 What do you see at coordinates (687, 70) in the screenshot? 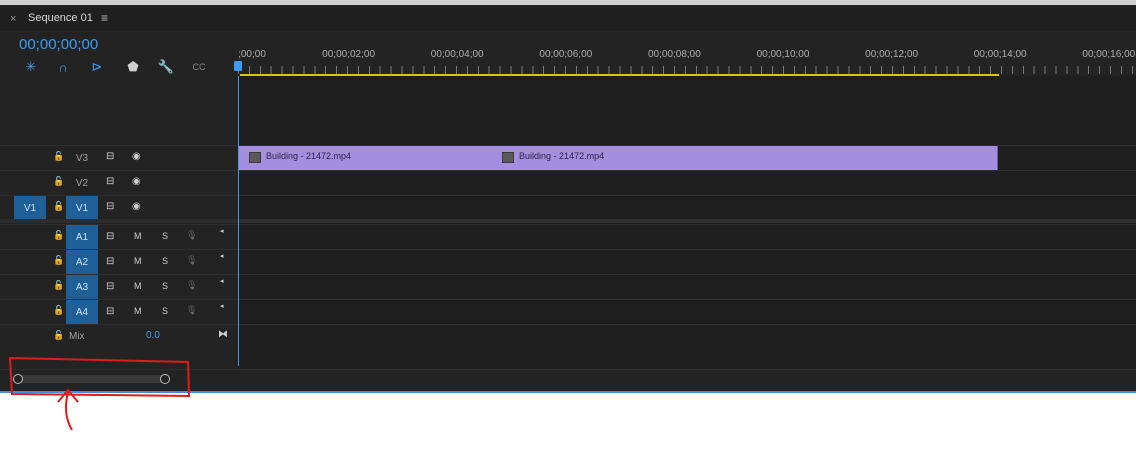
I see `ruler-ticks` at bounding box center [687, 70].